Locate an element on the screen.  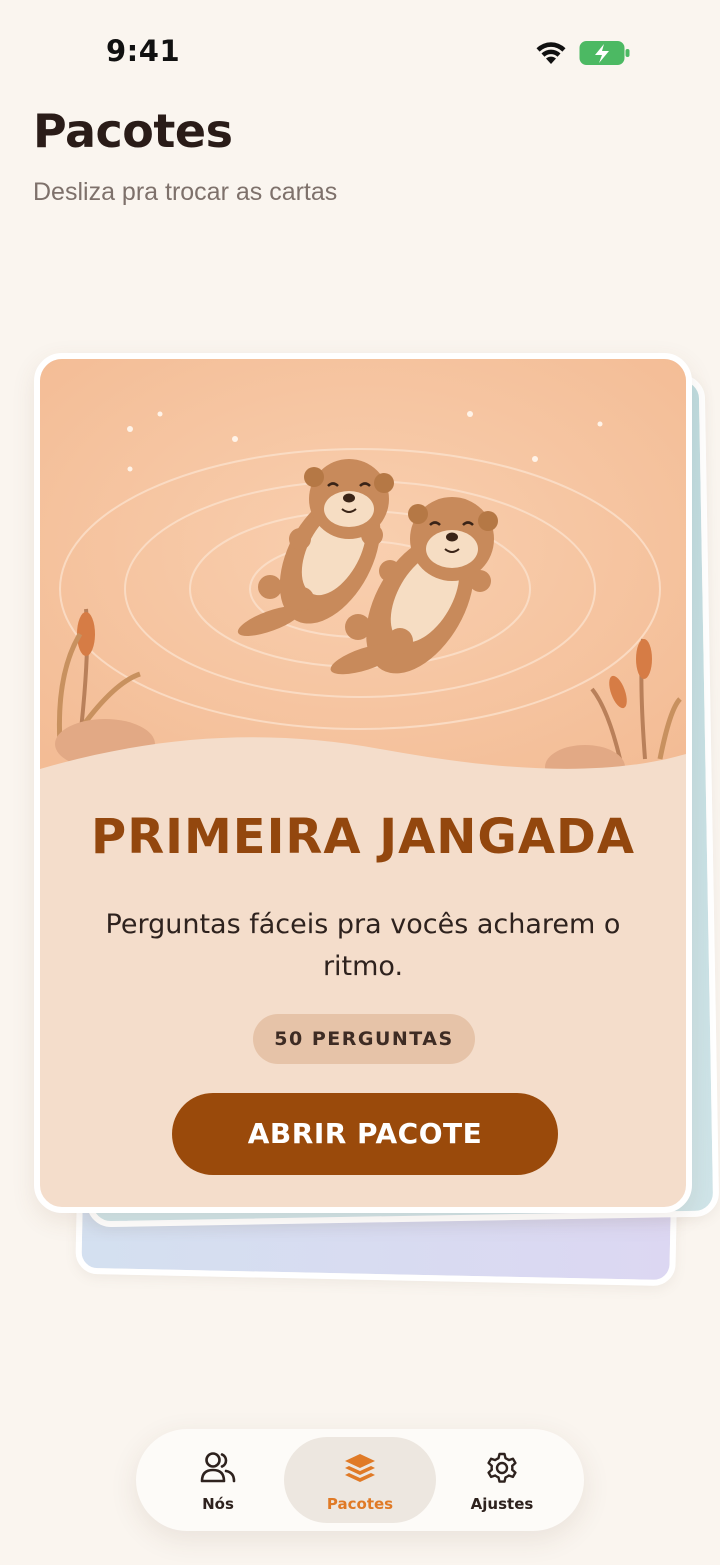
nav-label-ajustes: Ajustes is located at coordinates (502, 1504).